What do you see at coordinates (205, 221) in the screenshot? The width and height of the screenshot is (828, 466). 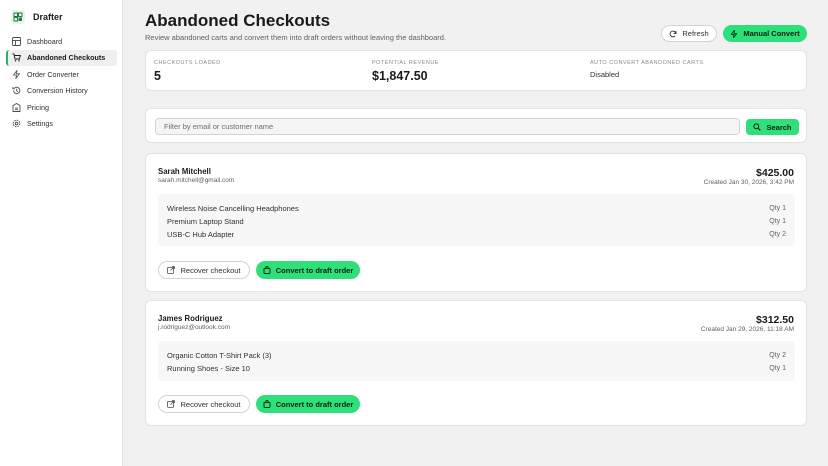 I see `line-item-title: Premium Laptop Stand` at bounding box center [205, 221].